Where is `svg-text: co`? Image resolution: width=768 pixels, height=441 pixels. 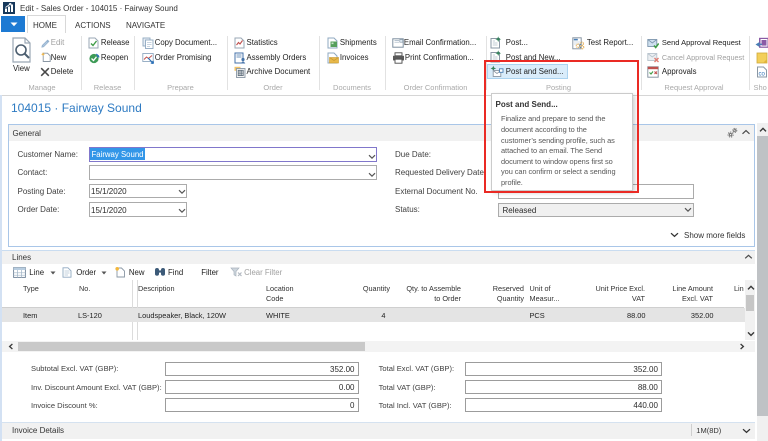
svg-text: co is located at coordinates (761, 75).